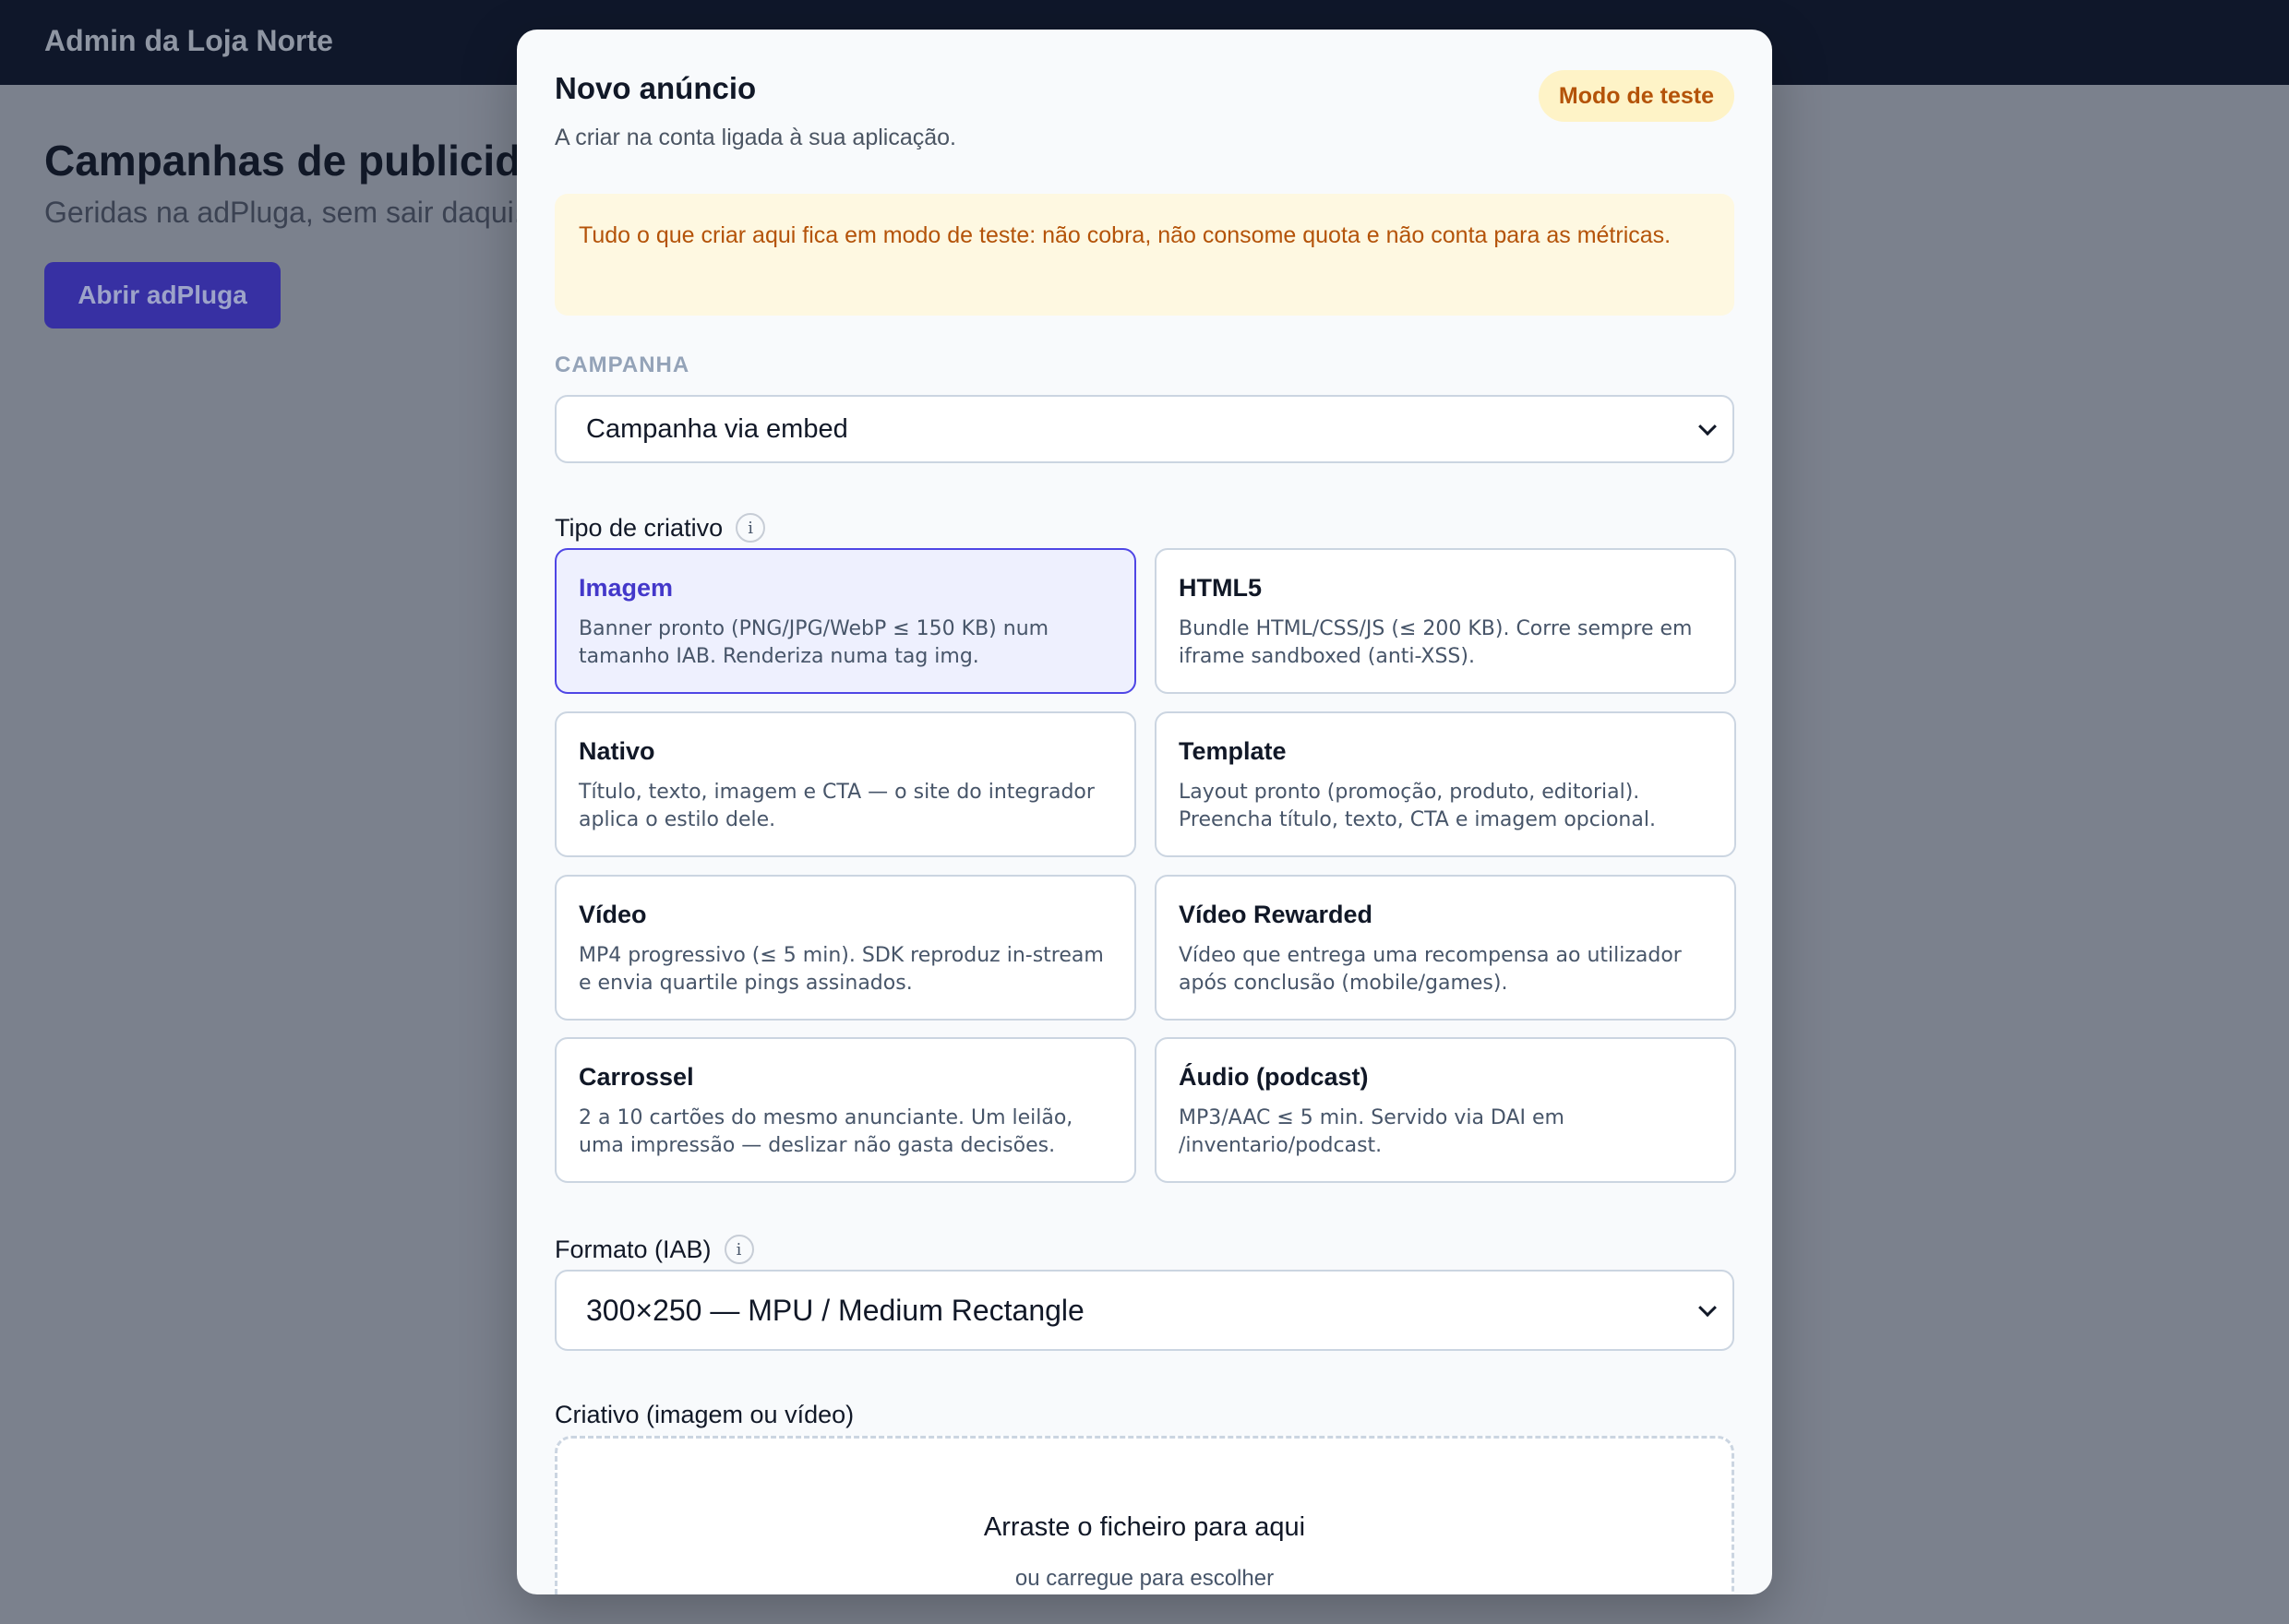 This screenshot has width=2289, height=1624. I want to click on creative-type-label-text: Tipo de criativo, so click(639, 527).